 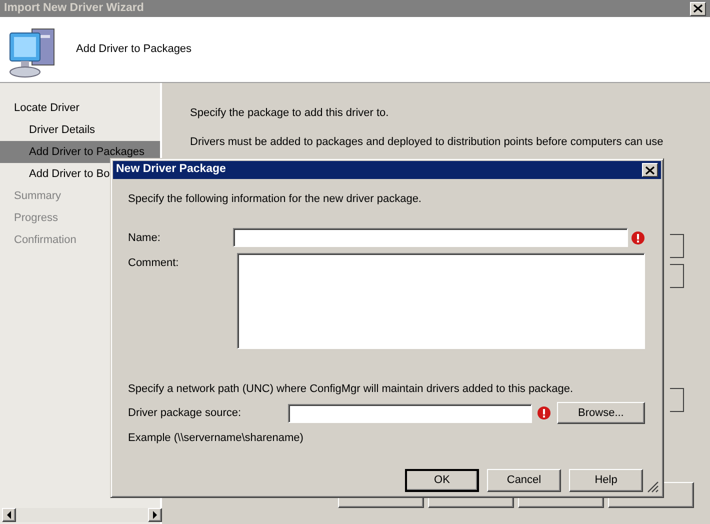 What do you see at coordinates (145, 238) in the screenshot?
I see `field-label: Name:` at bounding box center [145, 238].